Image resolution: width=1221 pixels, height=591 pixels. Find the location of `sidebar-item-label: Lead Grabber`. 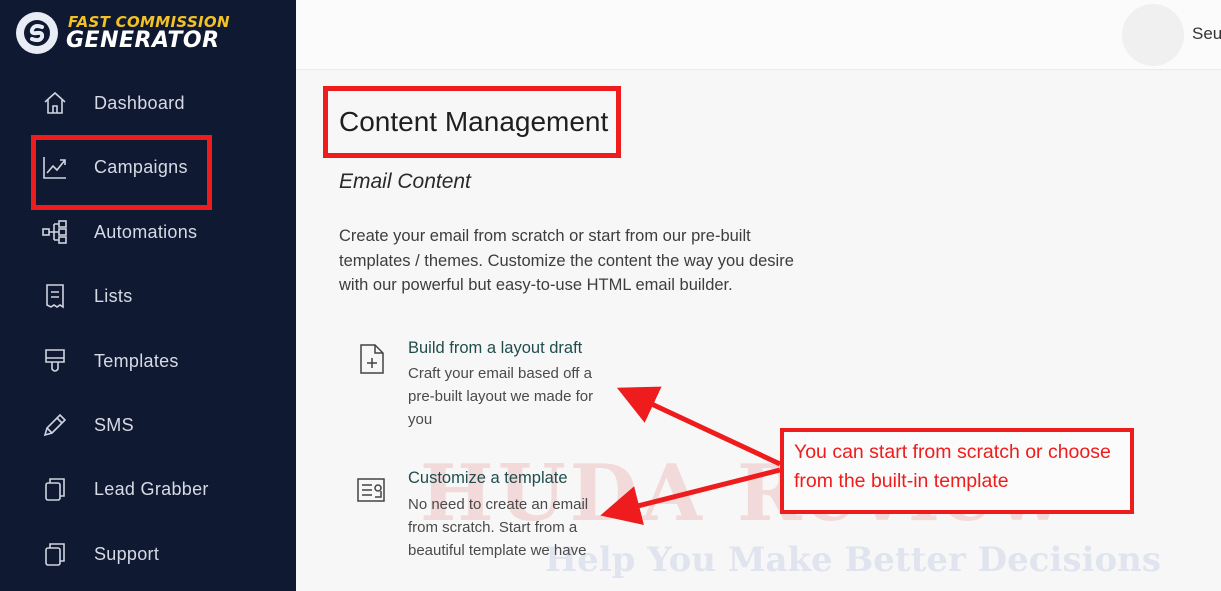

sidebar-item-label: Lead Grabber is located at coordinates (151, 488).